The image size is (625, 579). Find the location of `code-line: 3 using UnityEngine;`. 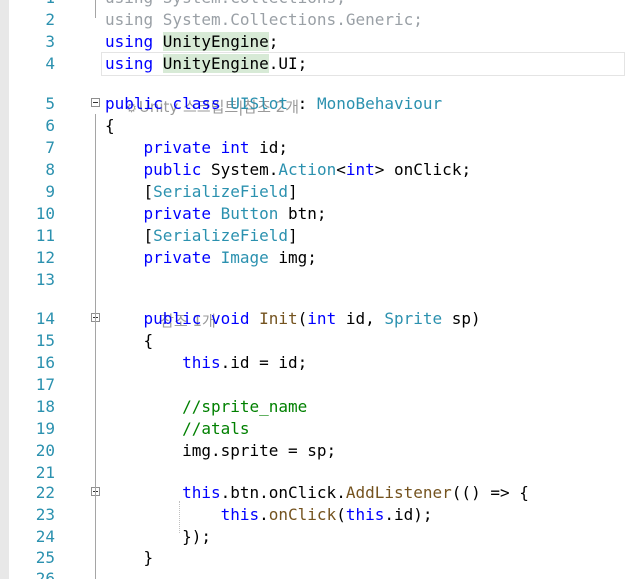

code-line: 3 using UnityEngine; is located at coordinates (312, 42).